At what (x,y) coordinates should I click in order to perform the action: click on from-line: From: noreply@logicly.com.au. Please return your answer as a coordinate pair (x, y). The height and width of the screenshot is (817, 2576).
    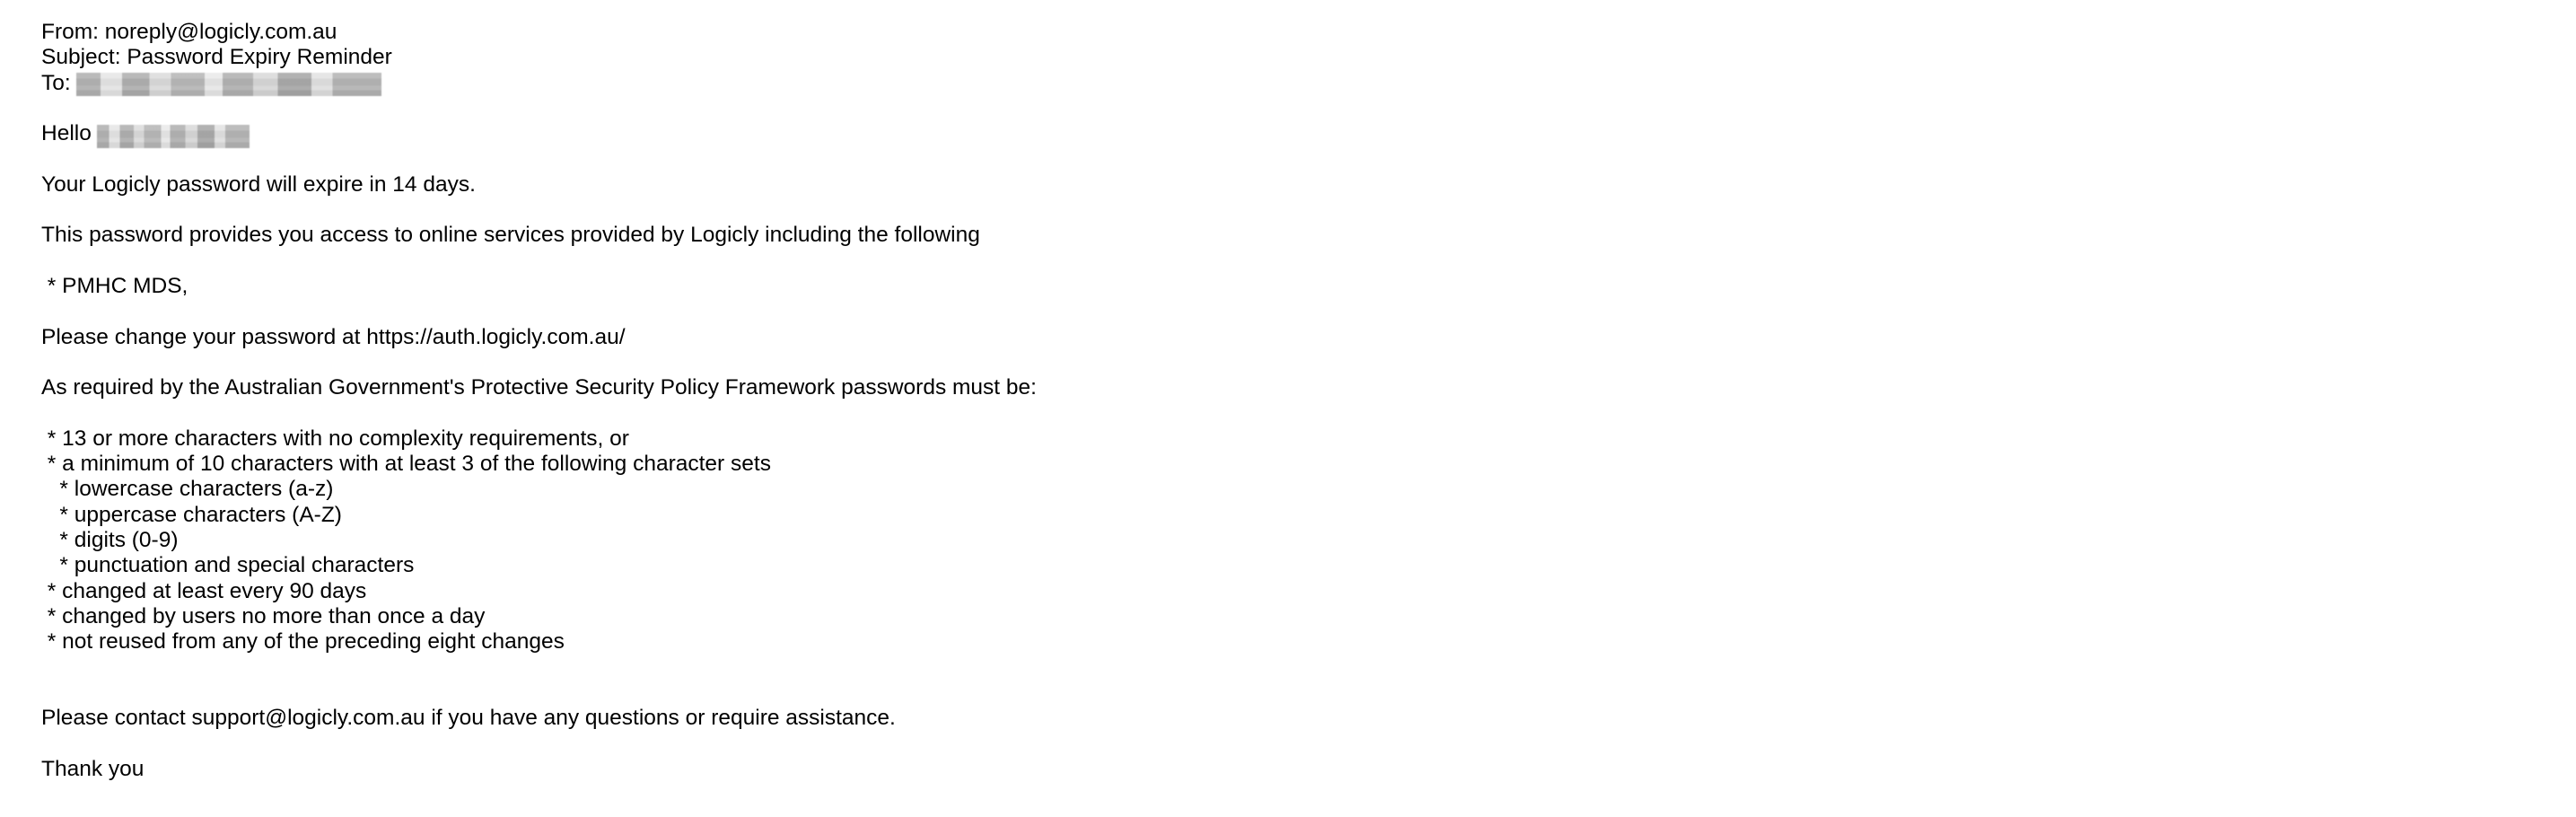
    Looking at the image, I should click on (189, 32).